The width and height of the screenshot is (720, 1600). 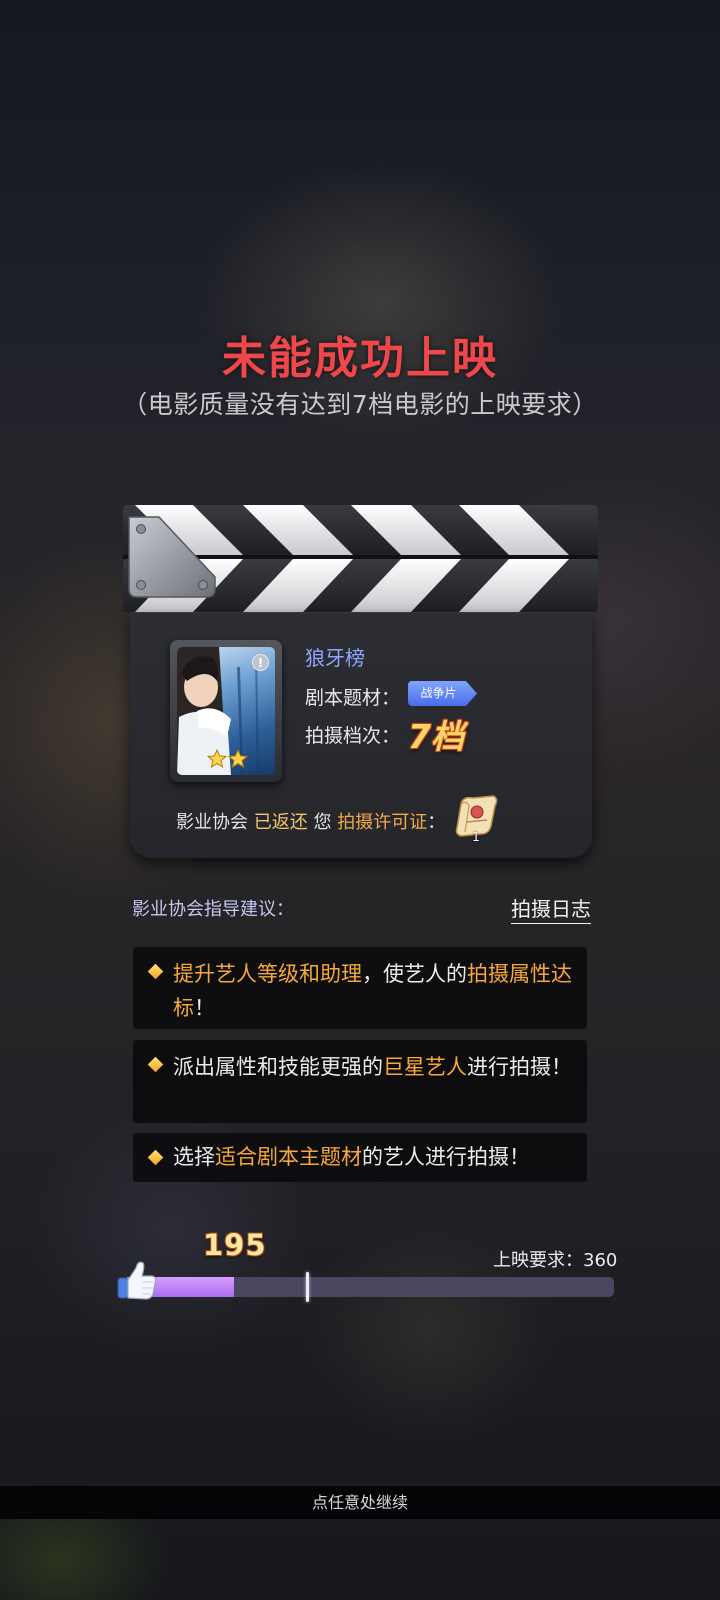 I want to click on continue-prompt: 点任意处继续, so click(x=360, y=1502).